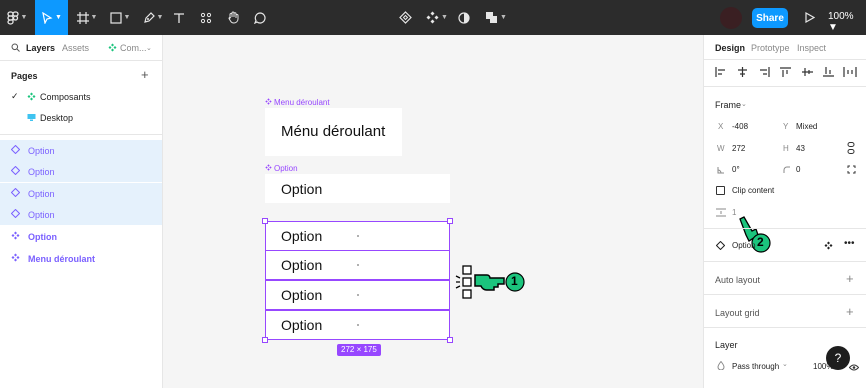  Describe the element at coordinates (65, 97) in the screenshot. I see `page-label: Composants` at that location.